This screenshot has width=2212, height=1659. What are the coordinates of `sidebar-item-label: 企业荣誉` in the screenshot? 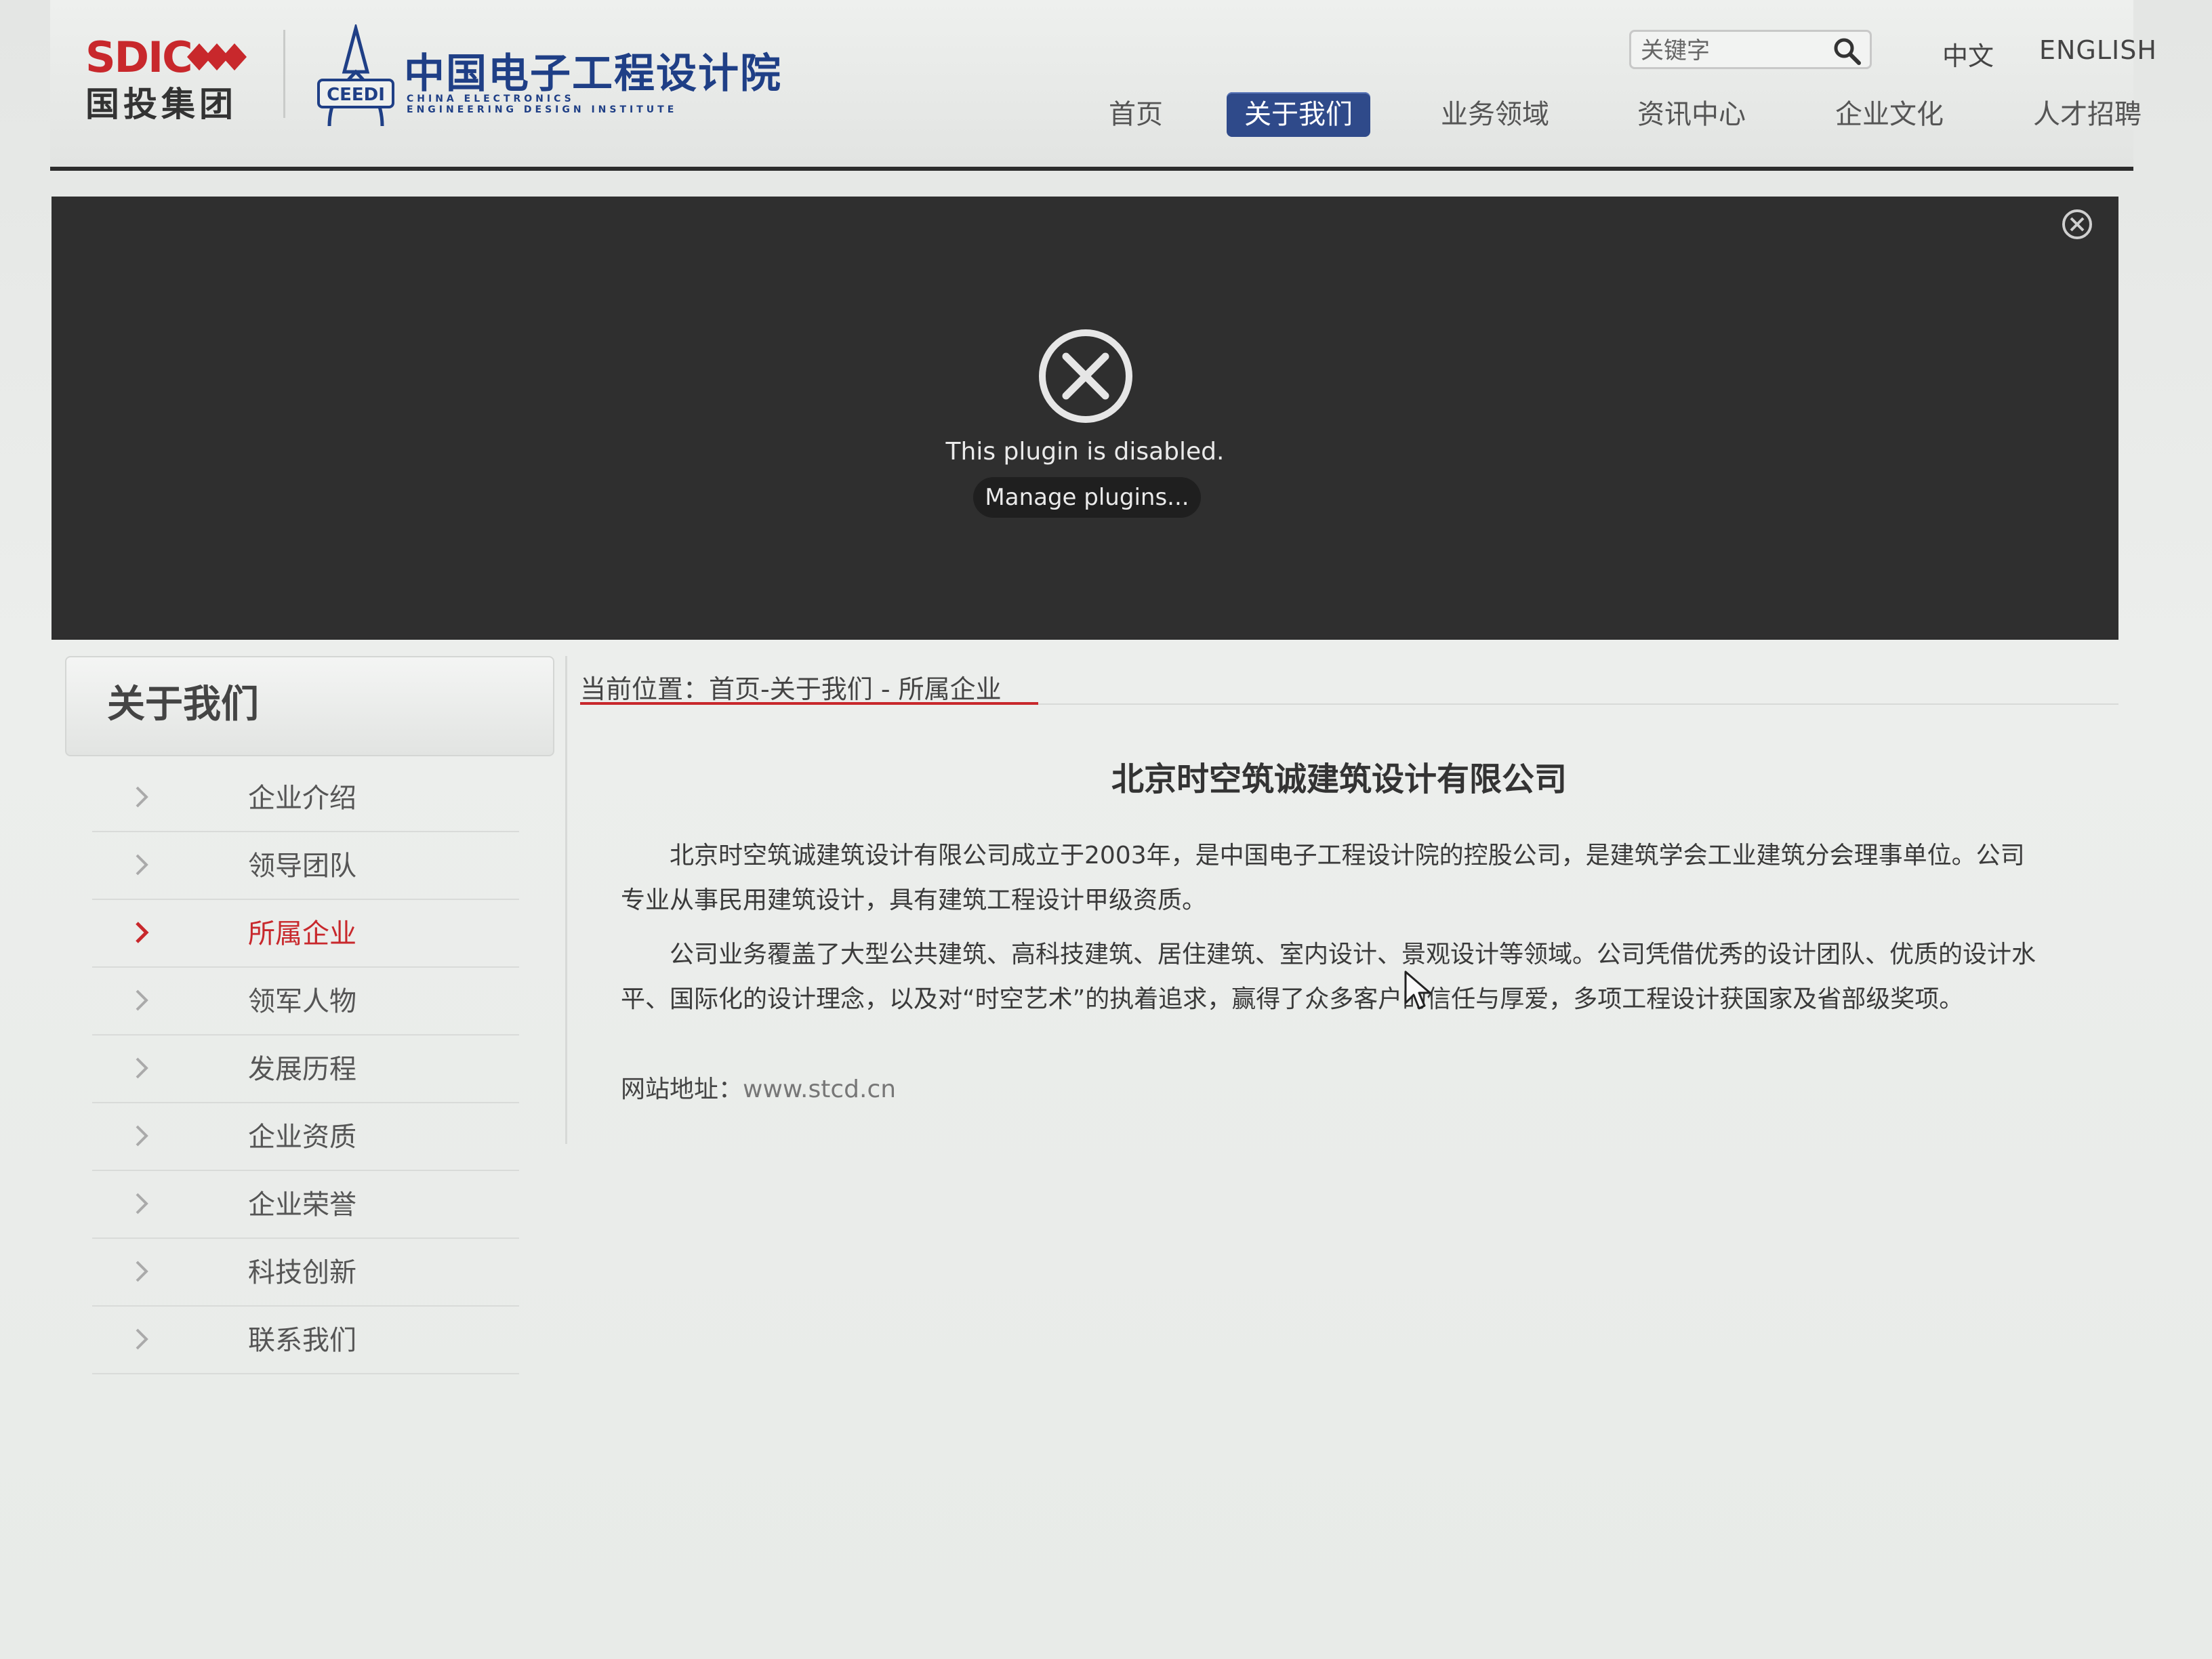 It's located at (302, 1205).